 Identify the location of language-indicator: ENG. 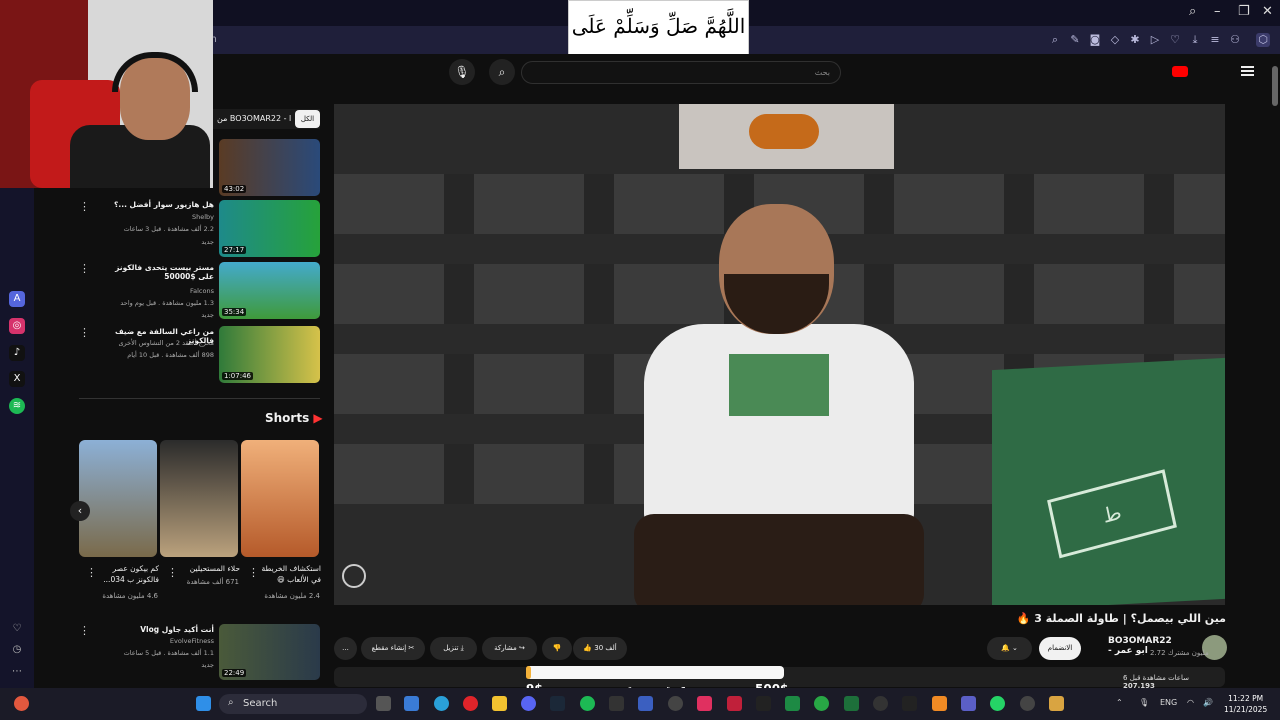
(1168, 702).